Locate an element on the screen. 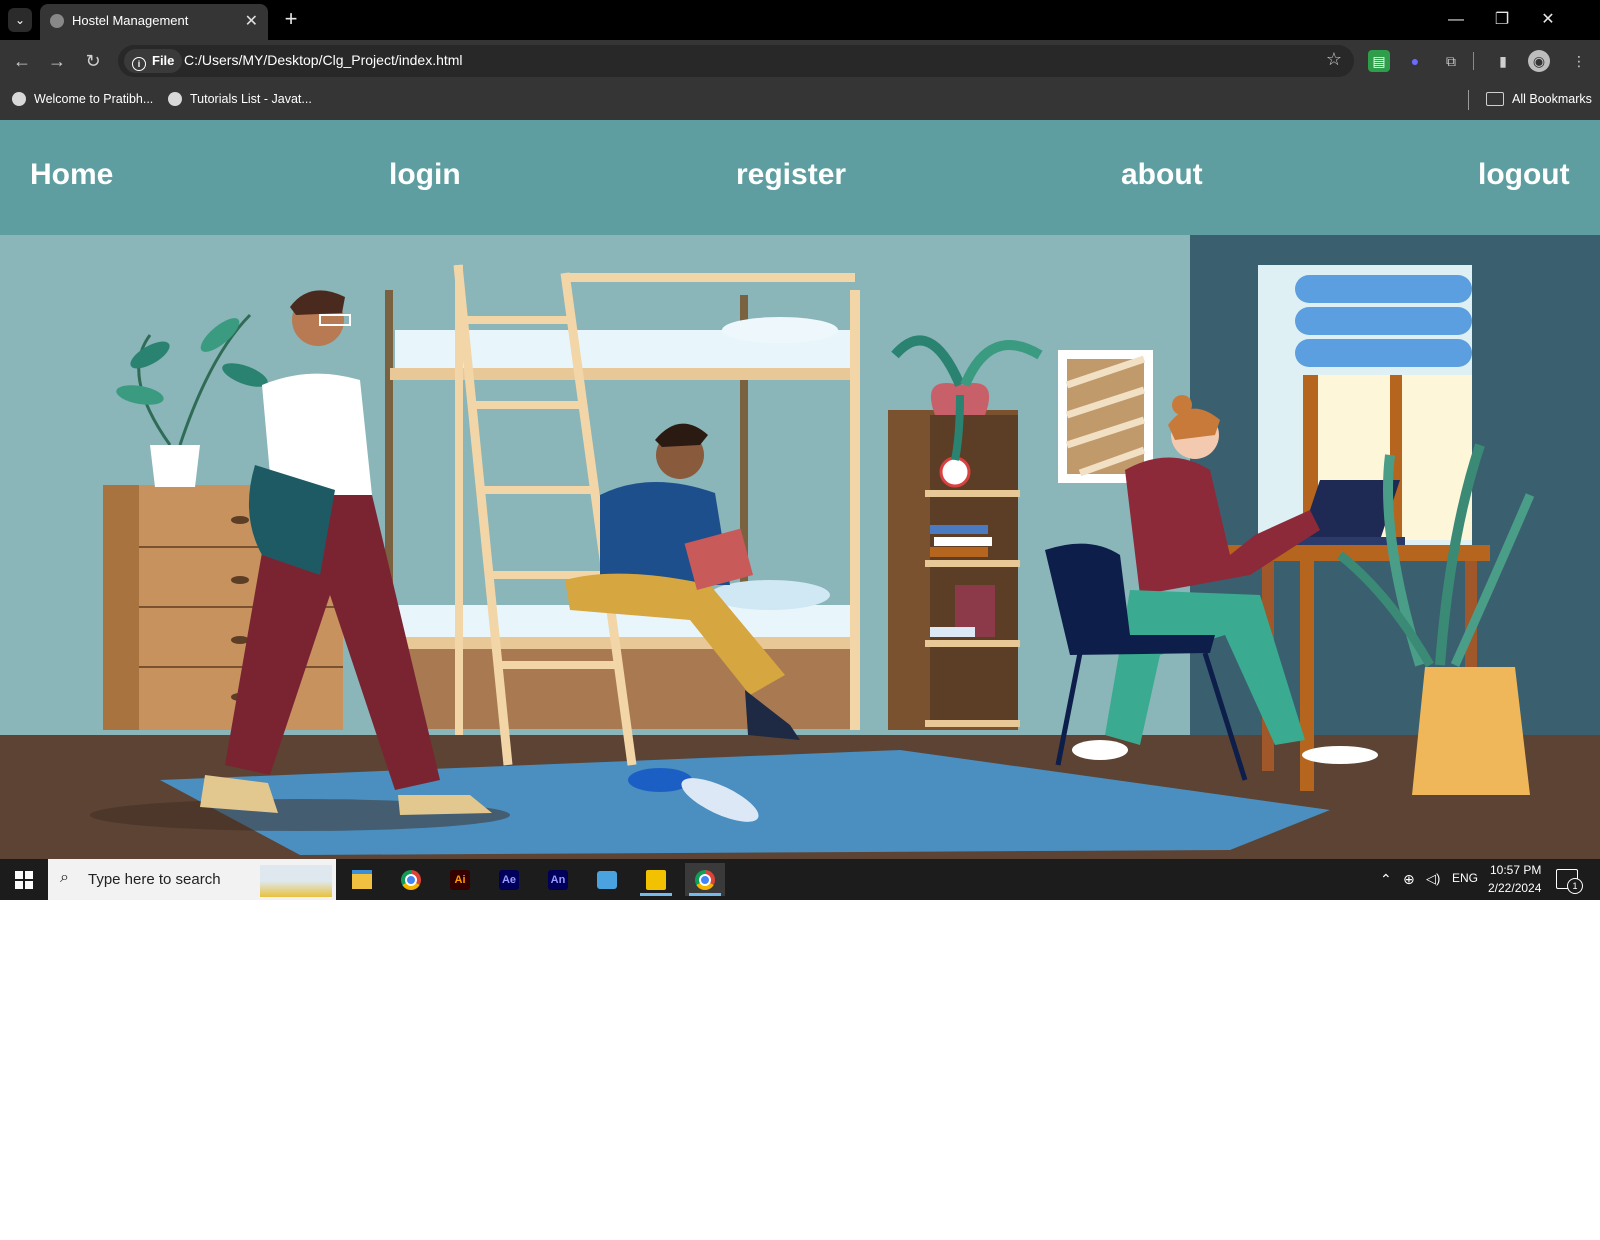  restore-button: ❐ is located at coordinates (1502, 20).